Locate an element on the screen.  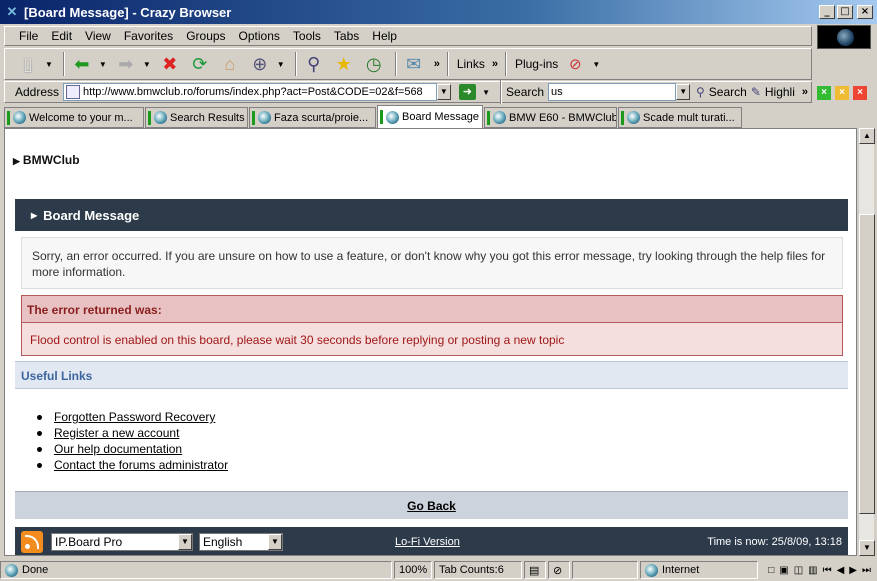
prev-tab-icon: ◀ is located at coordinates (841, 570).